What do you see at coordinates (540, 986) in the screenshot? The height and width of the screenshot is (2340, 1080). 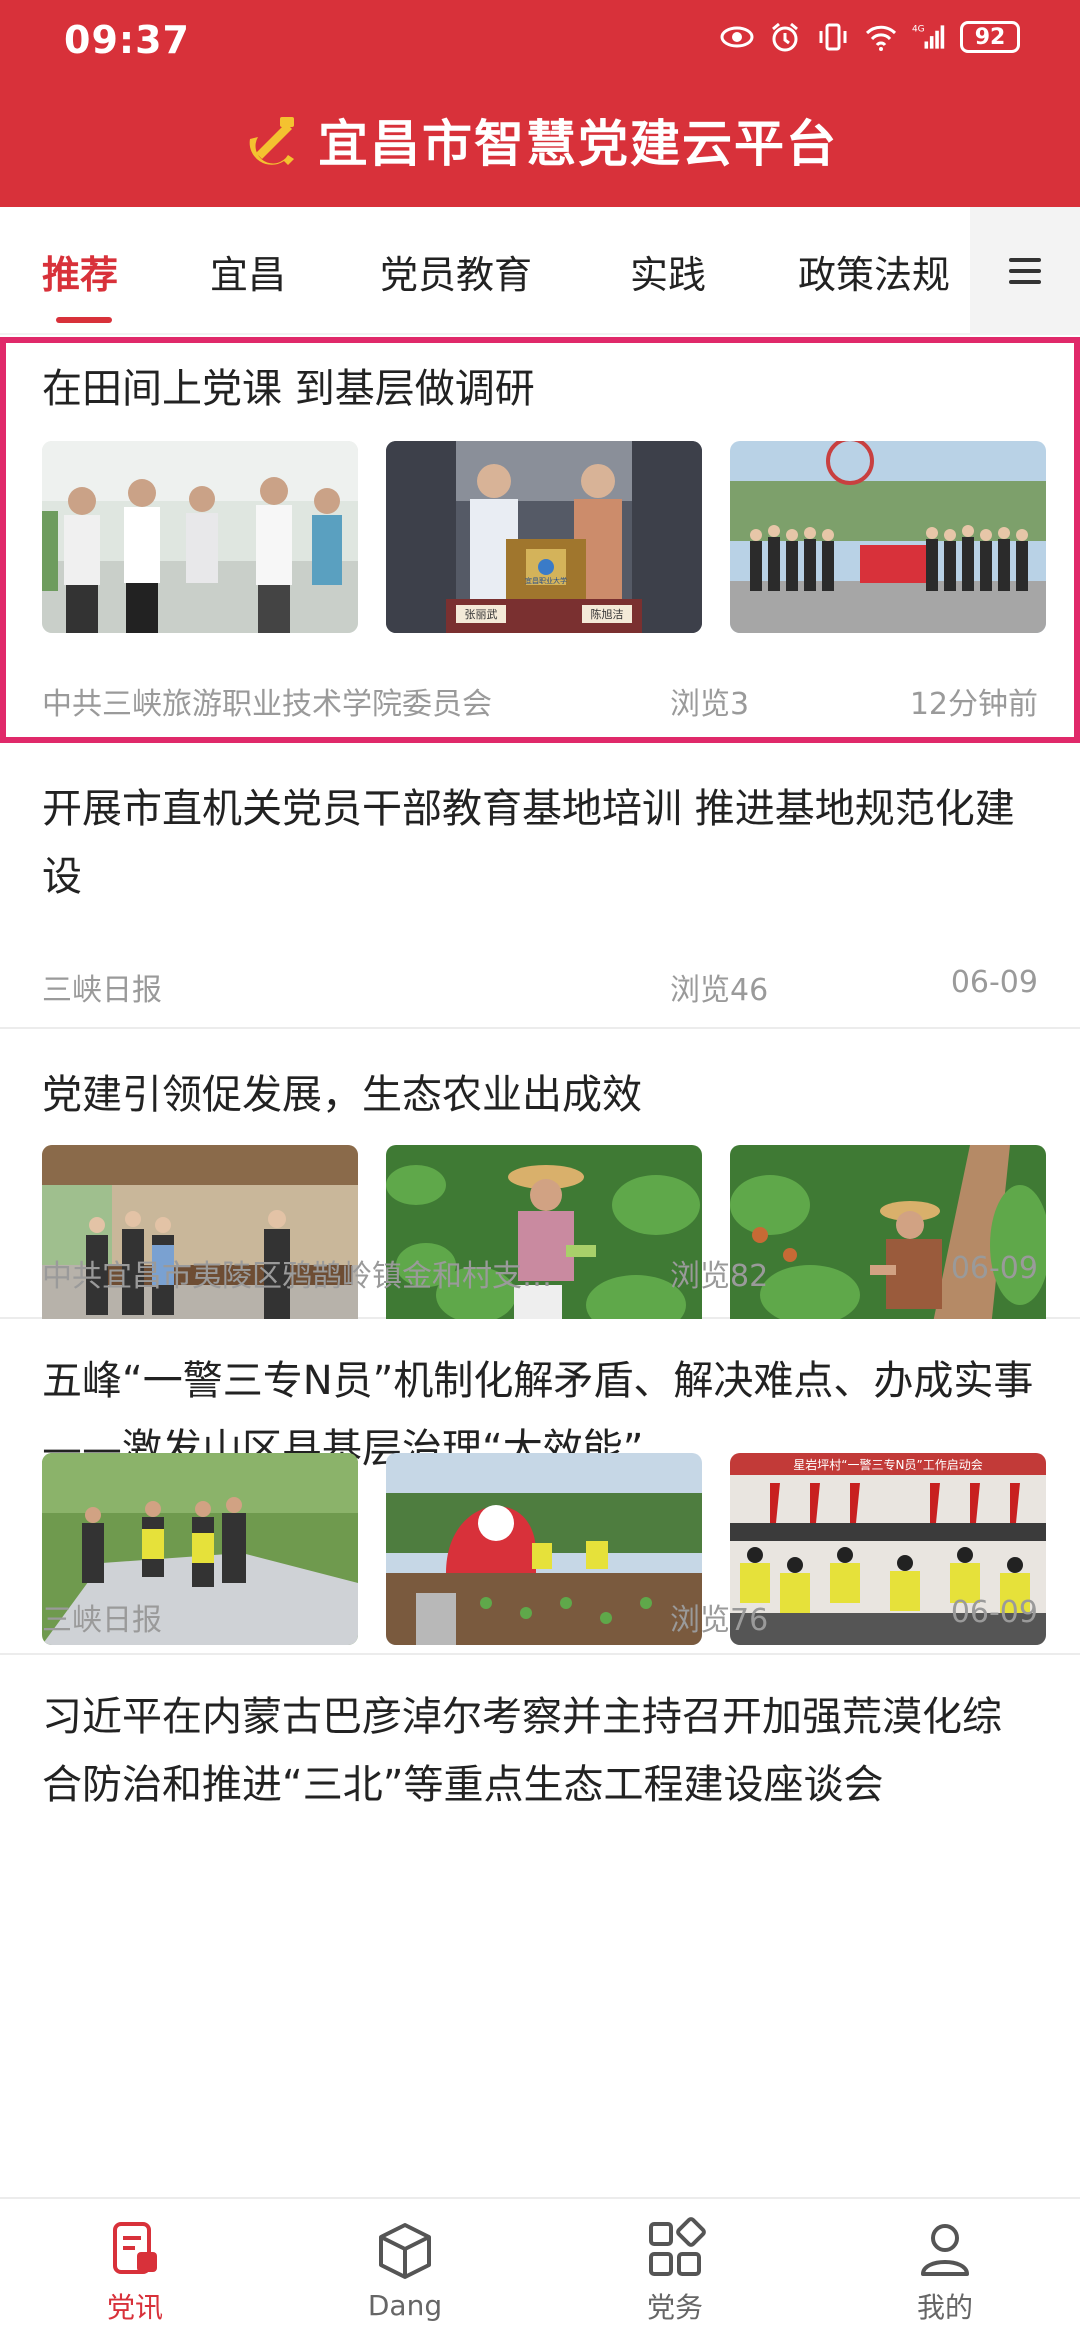 I see `article-meta: 三峡日报 浏览46 06-09` at bounding box center [540, 986].